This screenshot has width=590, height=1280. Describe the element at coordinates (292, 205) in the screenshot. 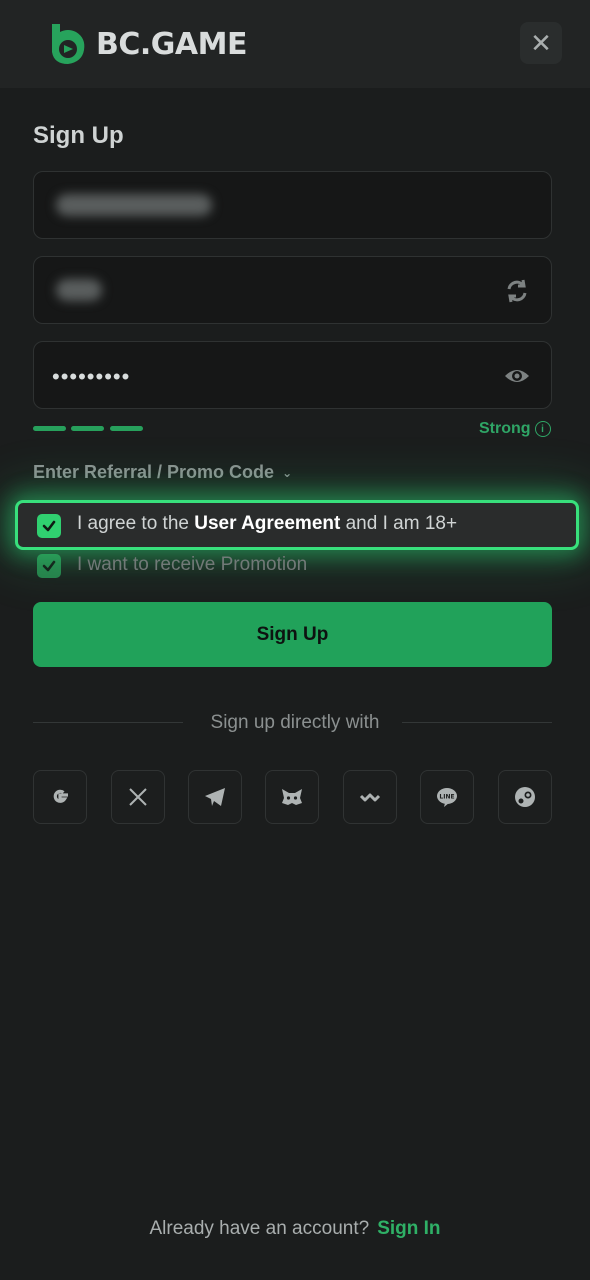

I see `email-field` at that location.